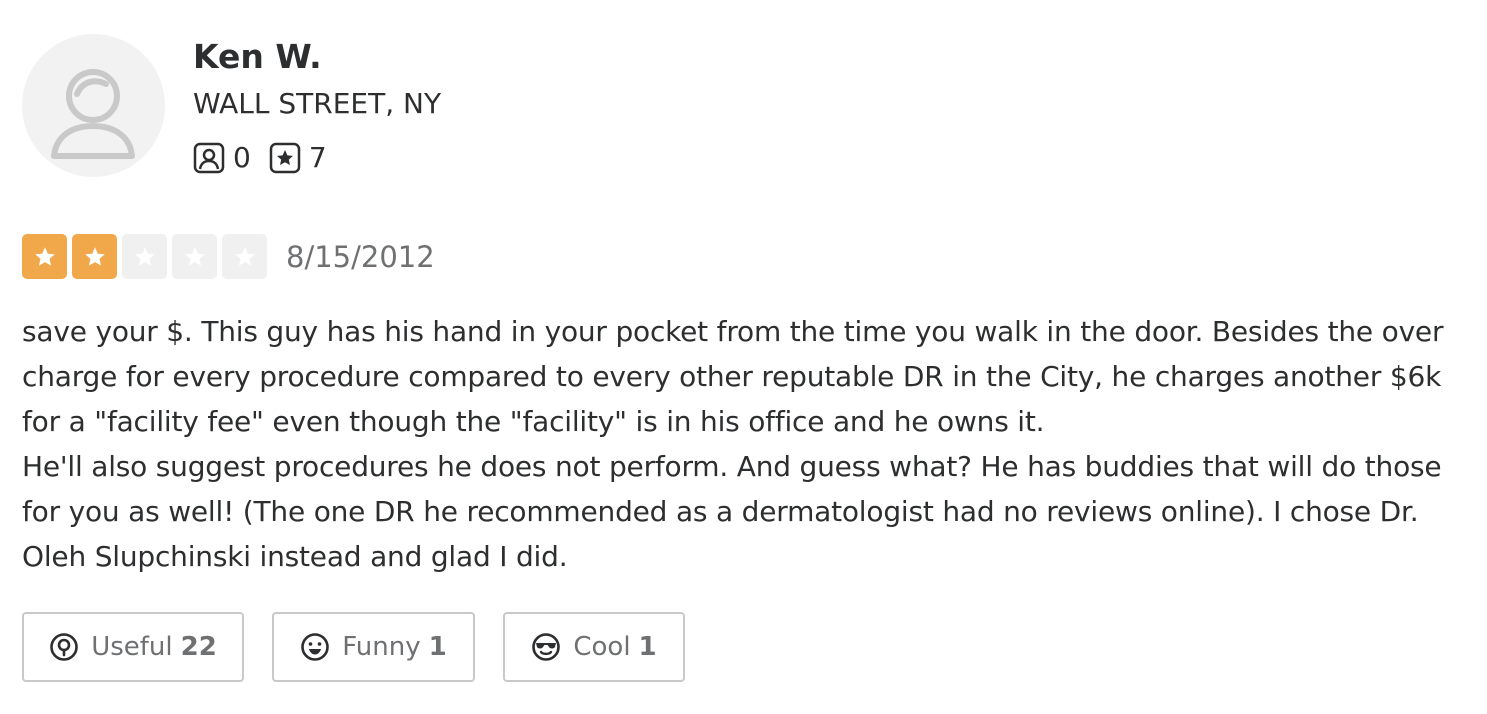 Image resolution: width=1487 pixels, height=714 pixels. What do you see at coordinates (317, 157) in the screenshot?
I see `reviews-count: 7` at bounding box center [317, 157].